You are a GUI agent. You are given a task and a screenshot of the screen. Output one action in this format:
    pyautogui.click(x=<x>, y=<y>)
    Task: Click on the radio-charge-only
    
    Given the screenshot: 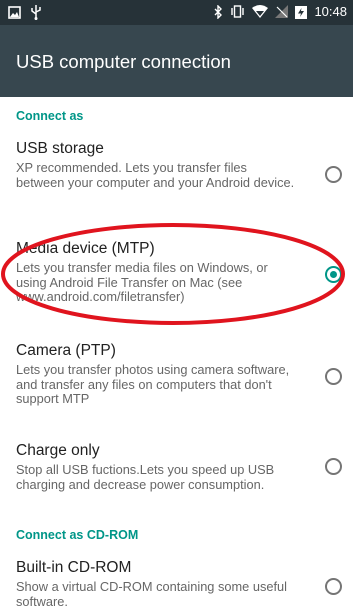 What is the action you would take?
    pyautogui.click(x=333, y=466)
    